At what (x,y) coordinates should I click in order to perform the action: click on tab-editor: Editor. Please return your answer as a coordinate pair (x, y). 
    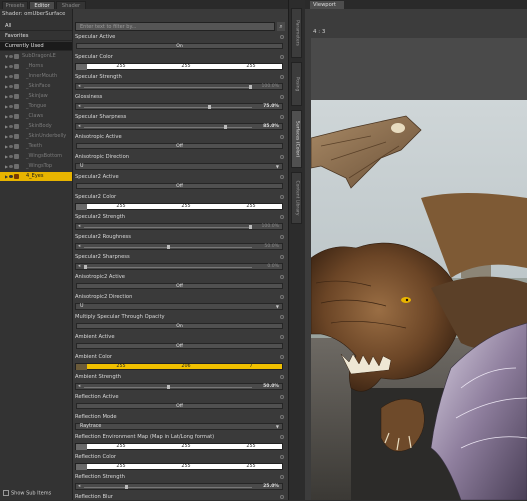
    Looking at the image, I should click on (42, 5).